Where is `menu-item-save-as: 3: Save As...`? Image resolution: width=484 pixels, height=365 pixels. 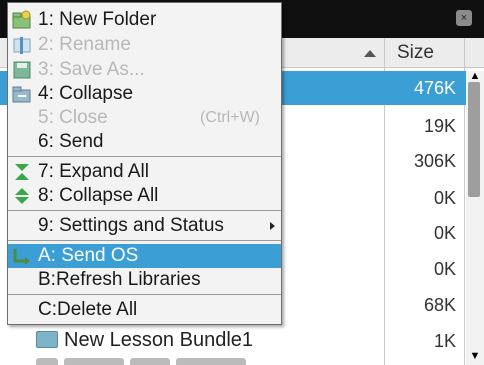 menu-item-save-as: 3: Save As... is located at coordinates (144, 70).